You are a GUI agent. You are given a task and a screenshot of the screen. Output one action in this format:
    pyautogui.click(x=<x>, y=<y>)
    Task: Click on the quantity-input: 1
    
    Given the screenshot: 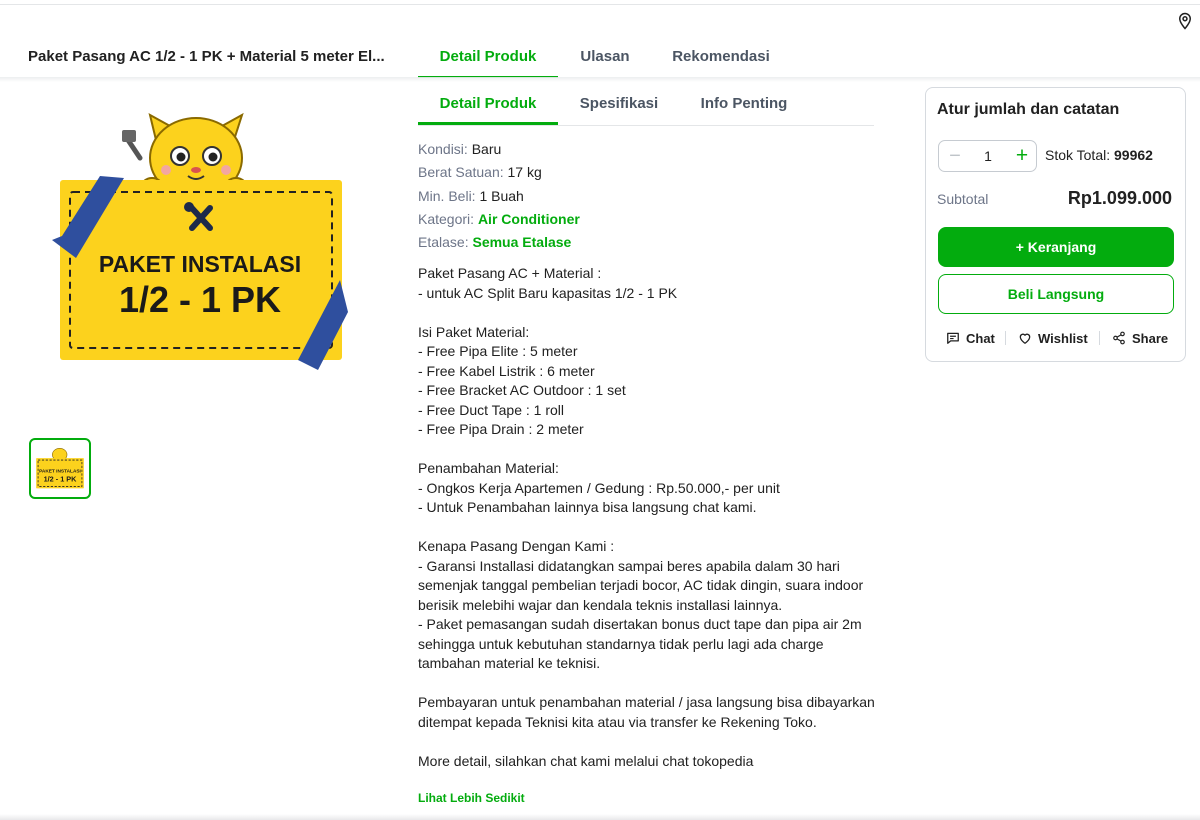 What is the action you would take?
    pyautogui.click(x=988, y=156)
    